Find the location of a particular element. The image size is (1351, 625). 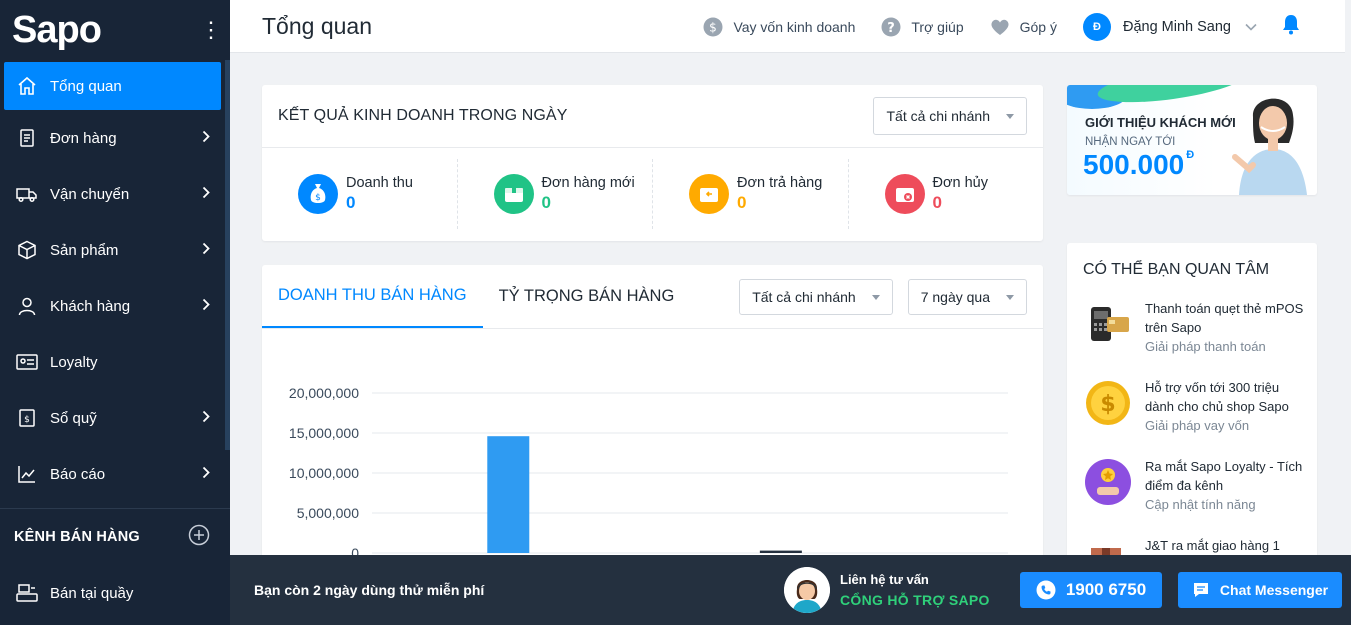

sidebar-item-cashbook: $ Sổ quỹ is located at coordinates (115, 418).